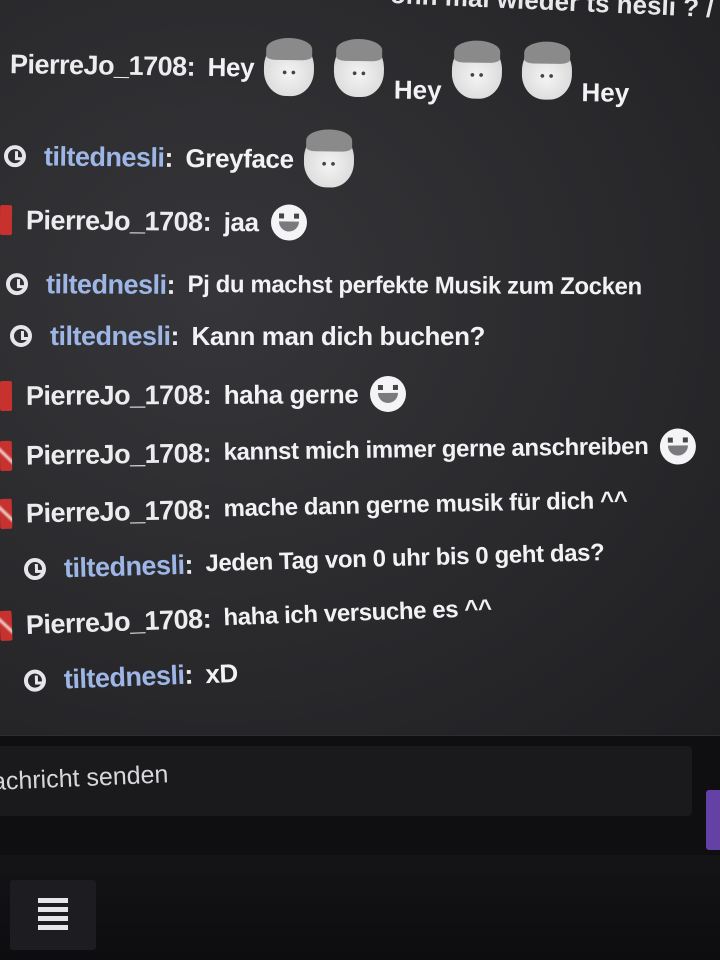  Describe the element at coordinates (713, 820) in the screenshot. I see `send-button` at that location.